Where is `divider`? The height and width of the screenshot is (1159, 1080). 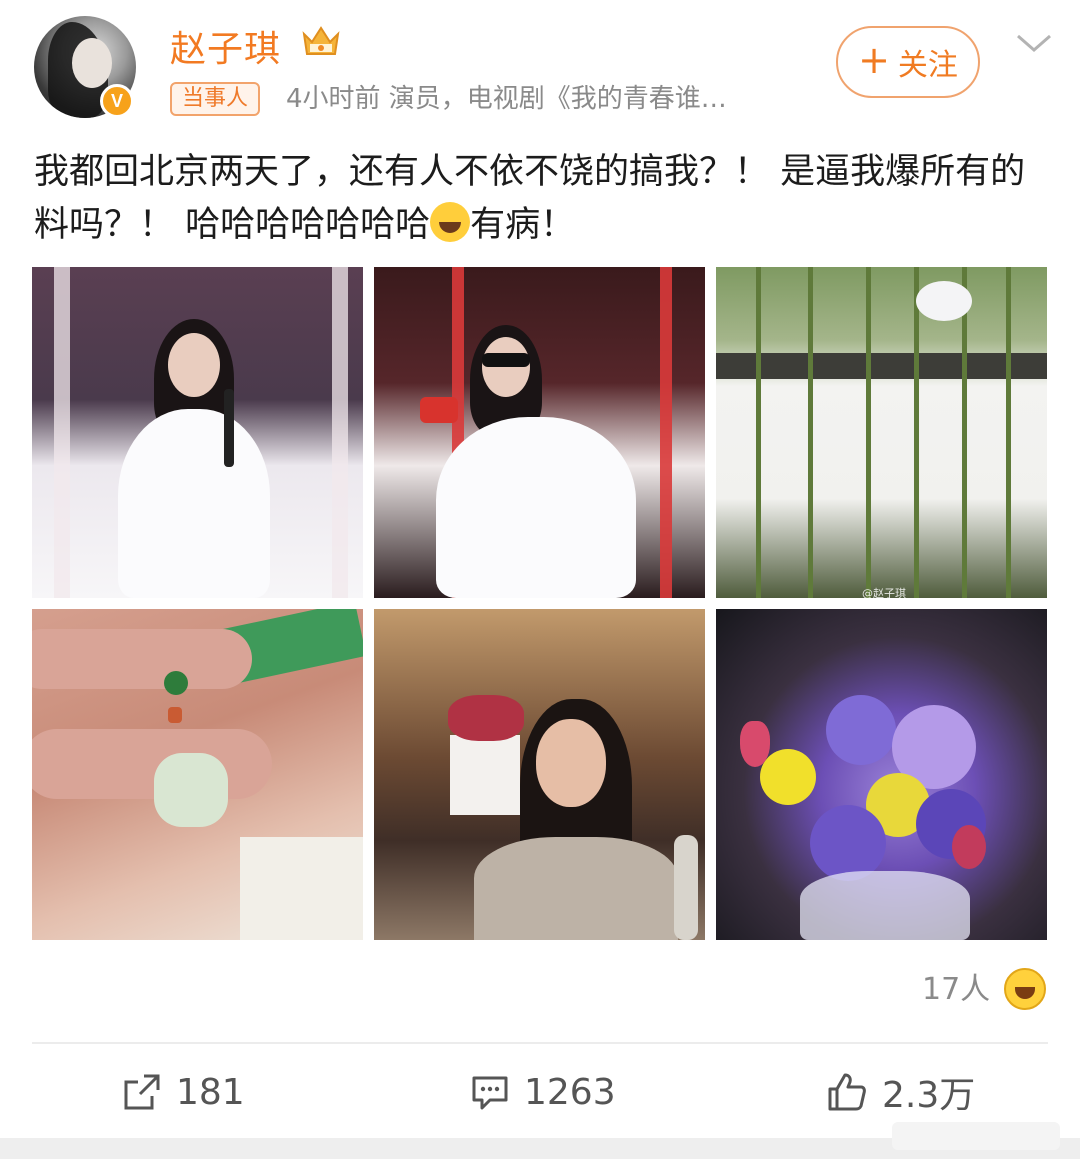
divider is located at coordinates (540, 1043).